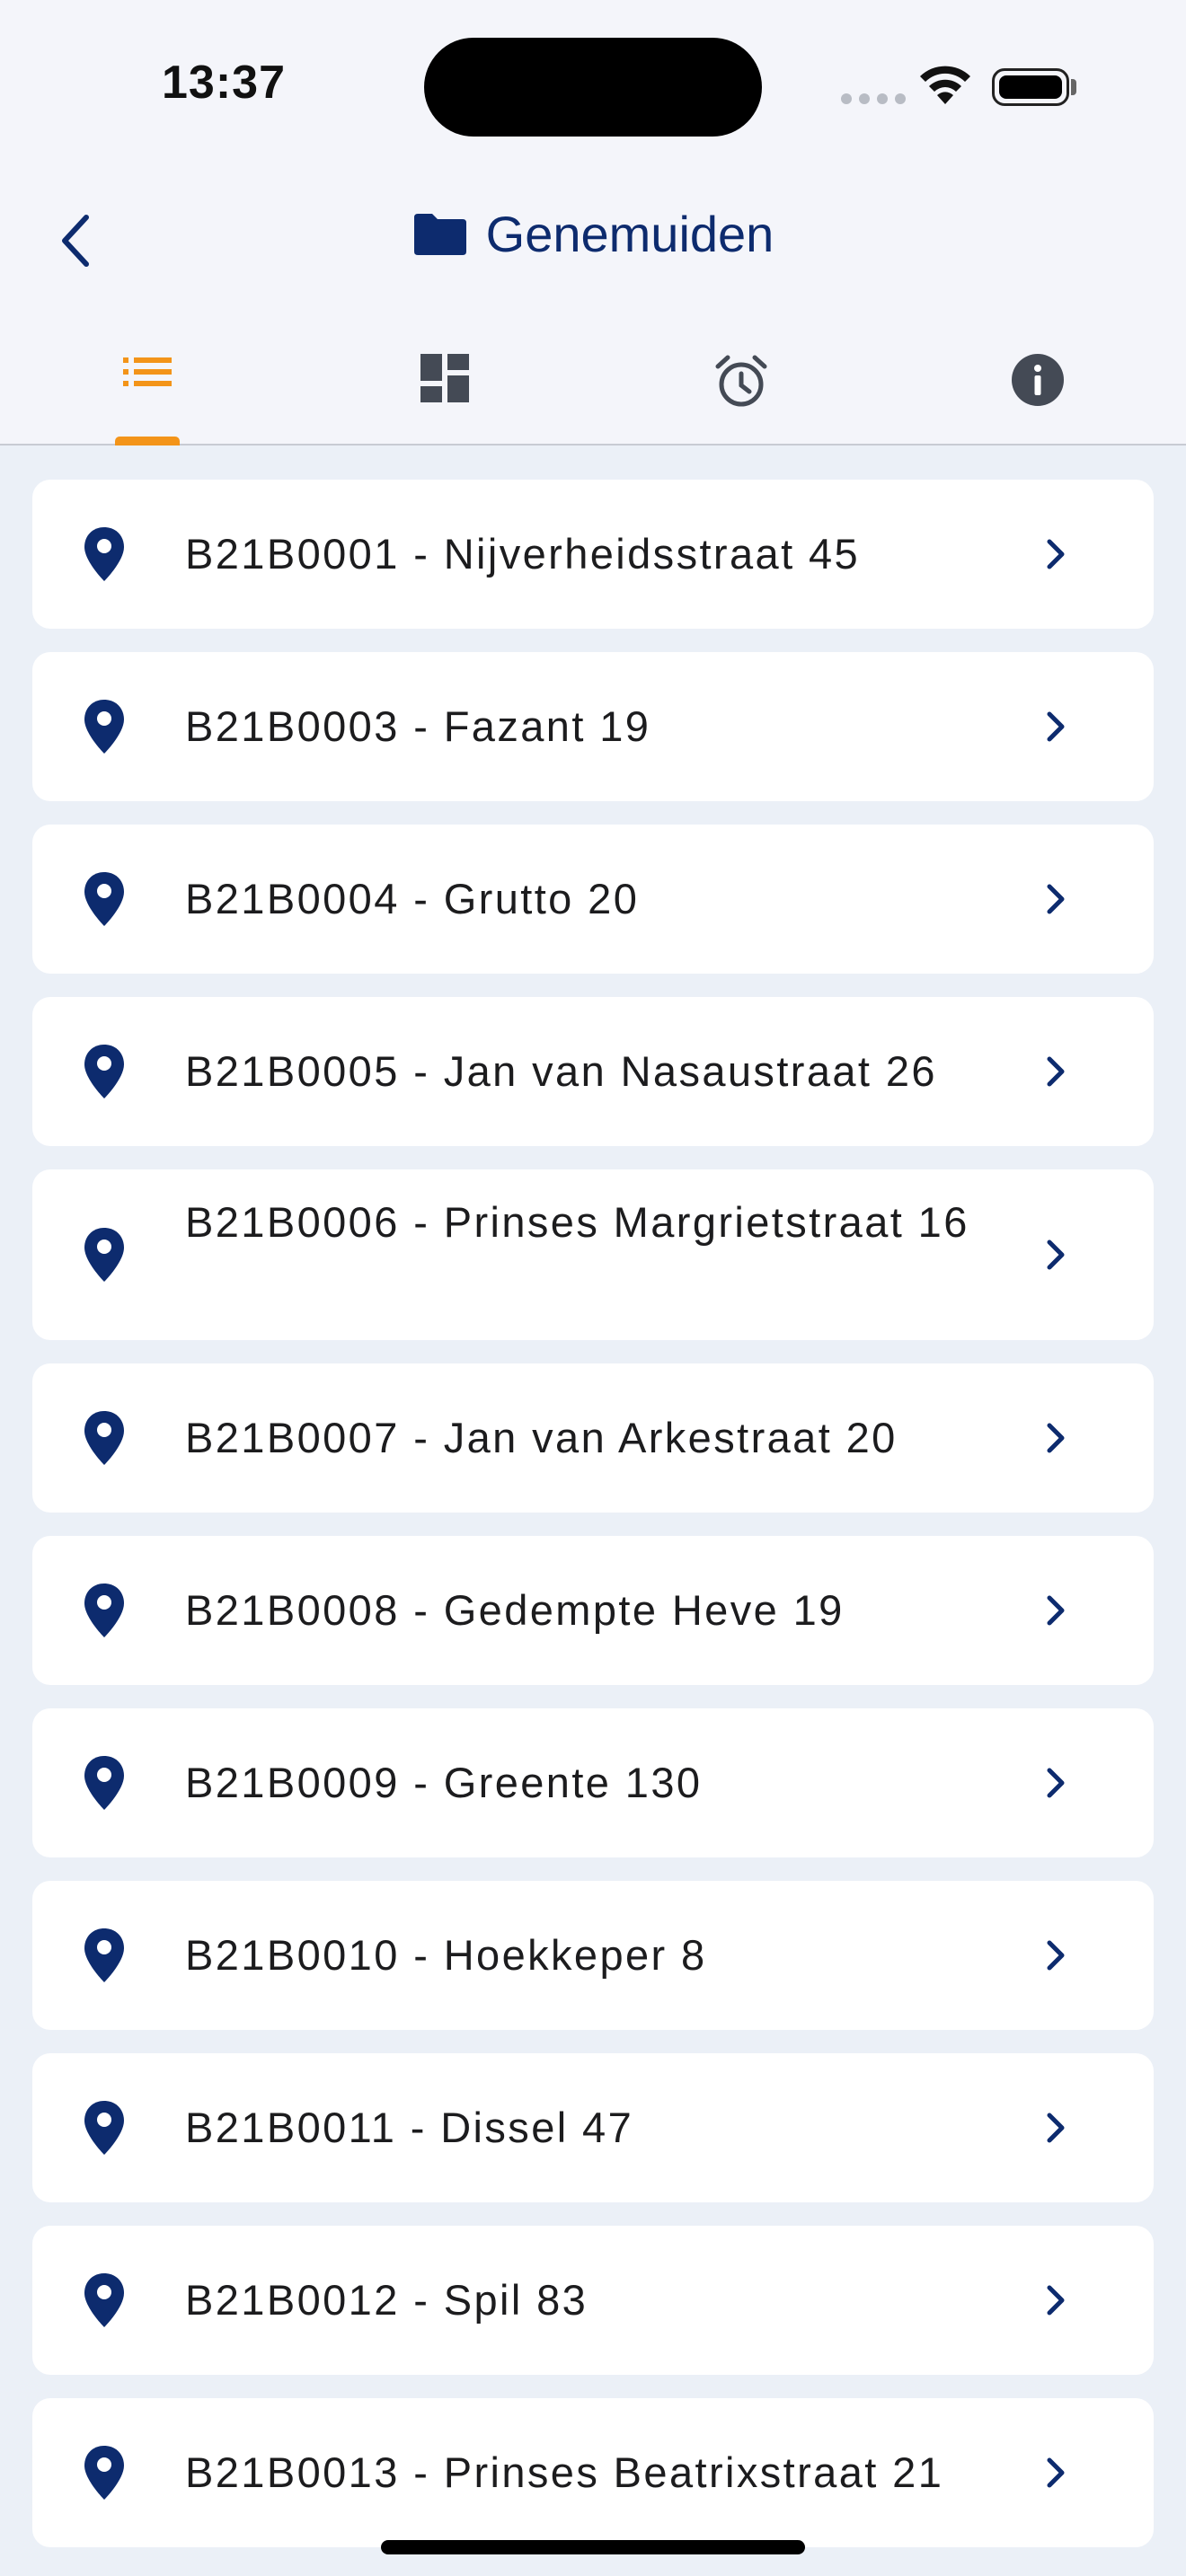 The height and width of the screenshot is (2576, 1186). I want to click on list-item-label: B21B0012 - Spil 83, so click(387, 2300).